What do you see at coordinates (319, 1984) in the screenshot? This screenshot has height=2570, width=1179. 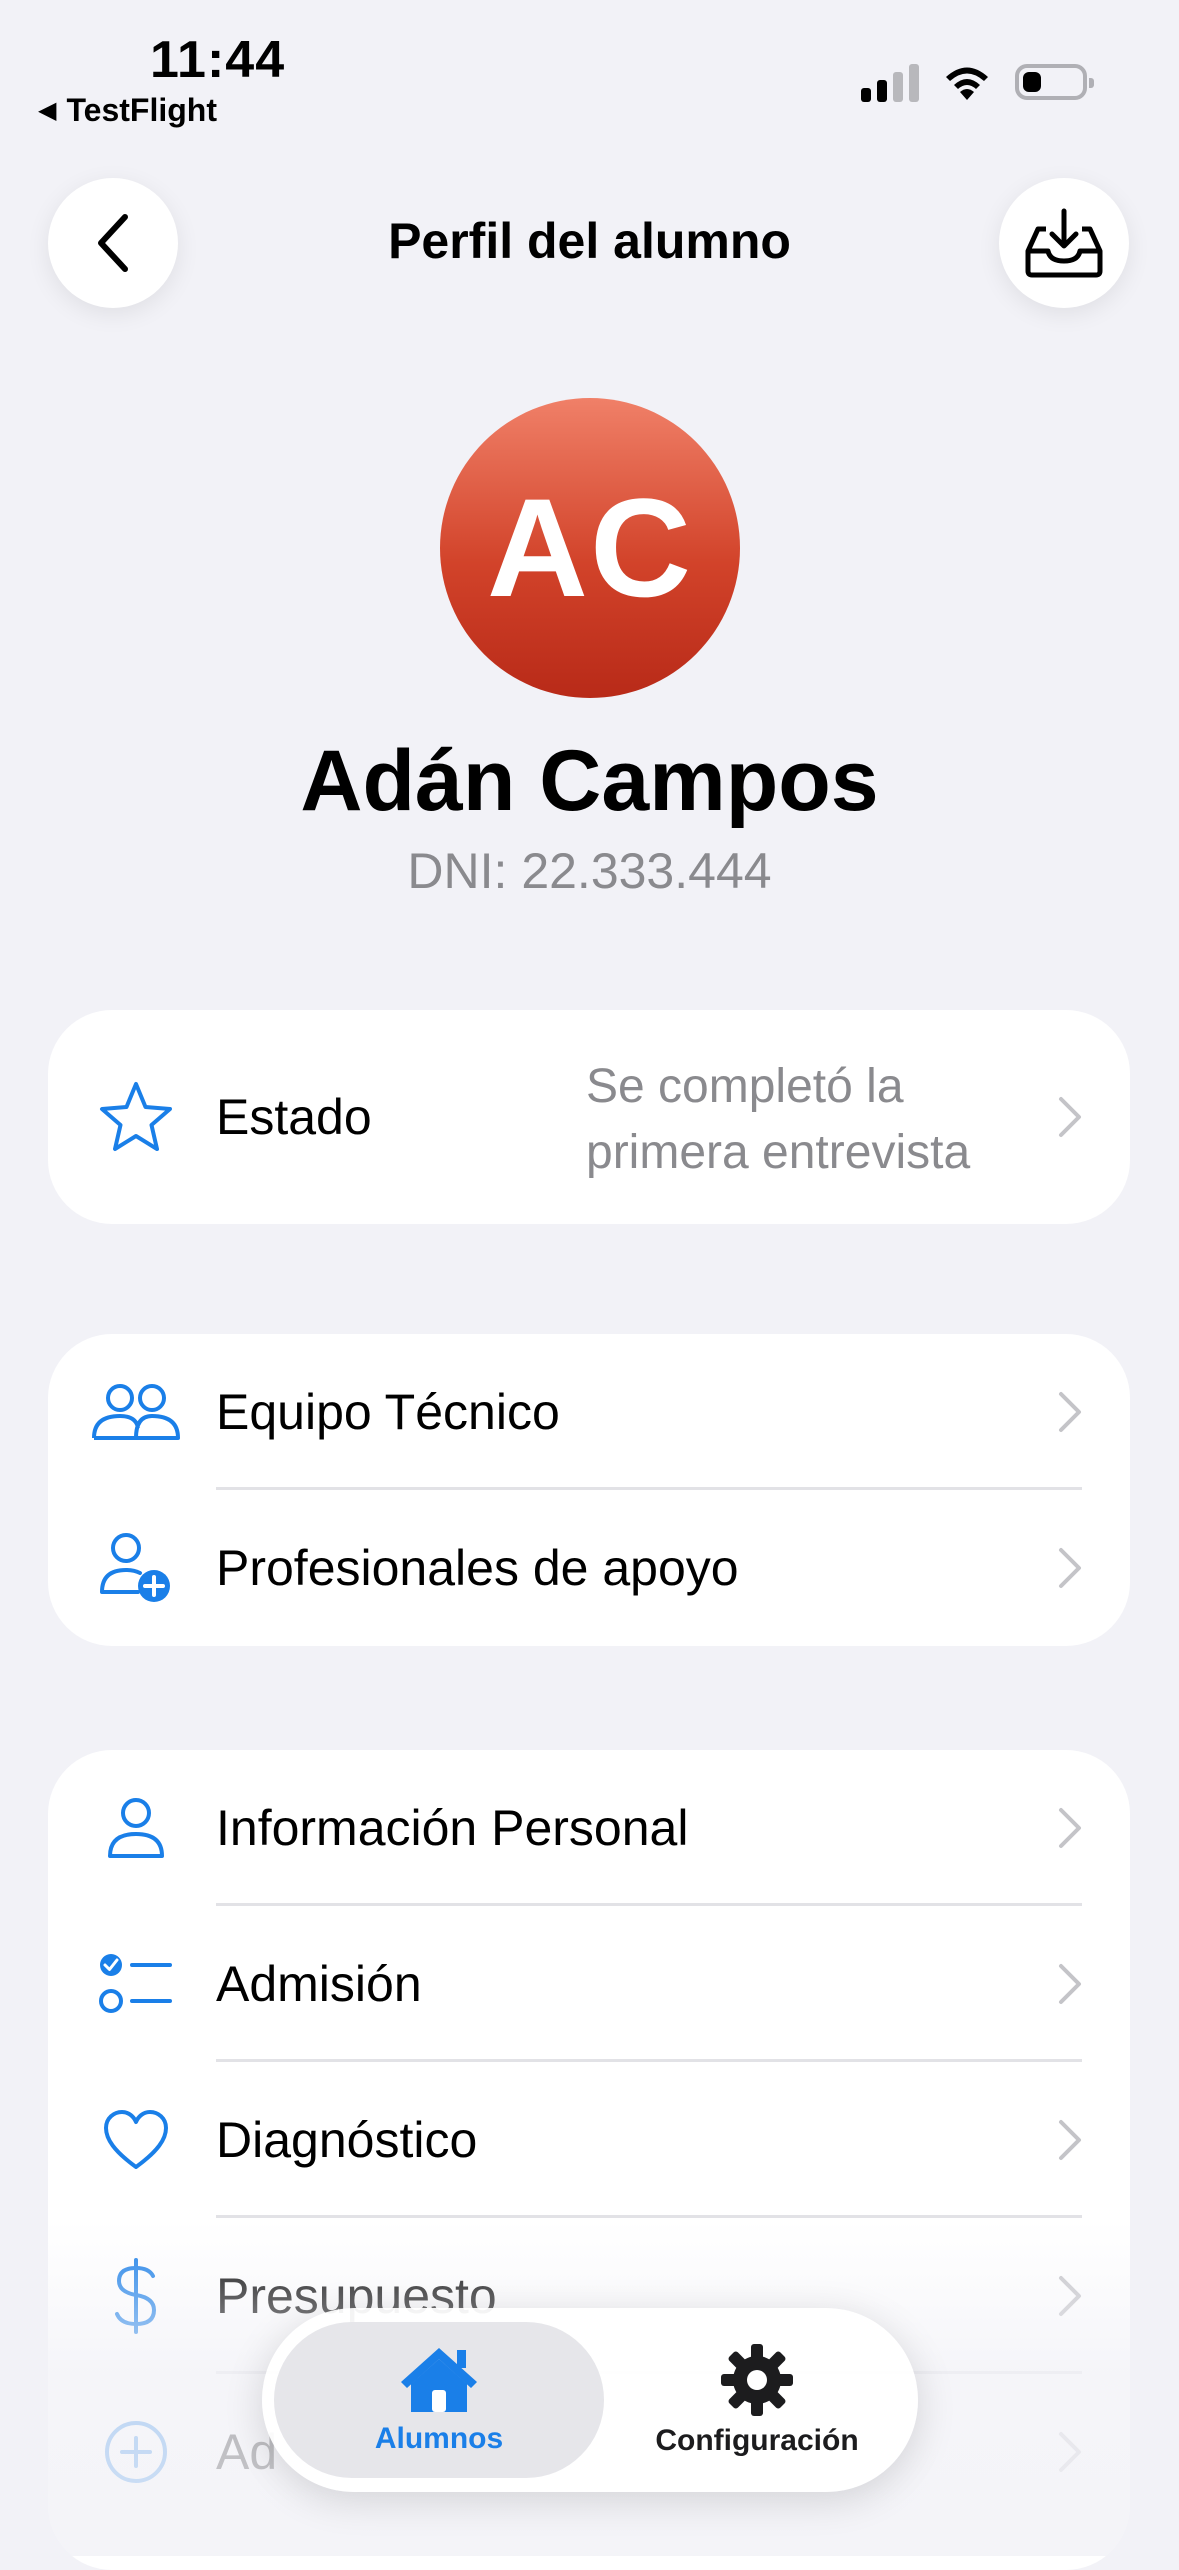 I see `list-item-label: Admisión` at bounding box center [319, 1984].